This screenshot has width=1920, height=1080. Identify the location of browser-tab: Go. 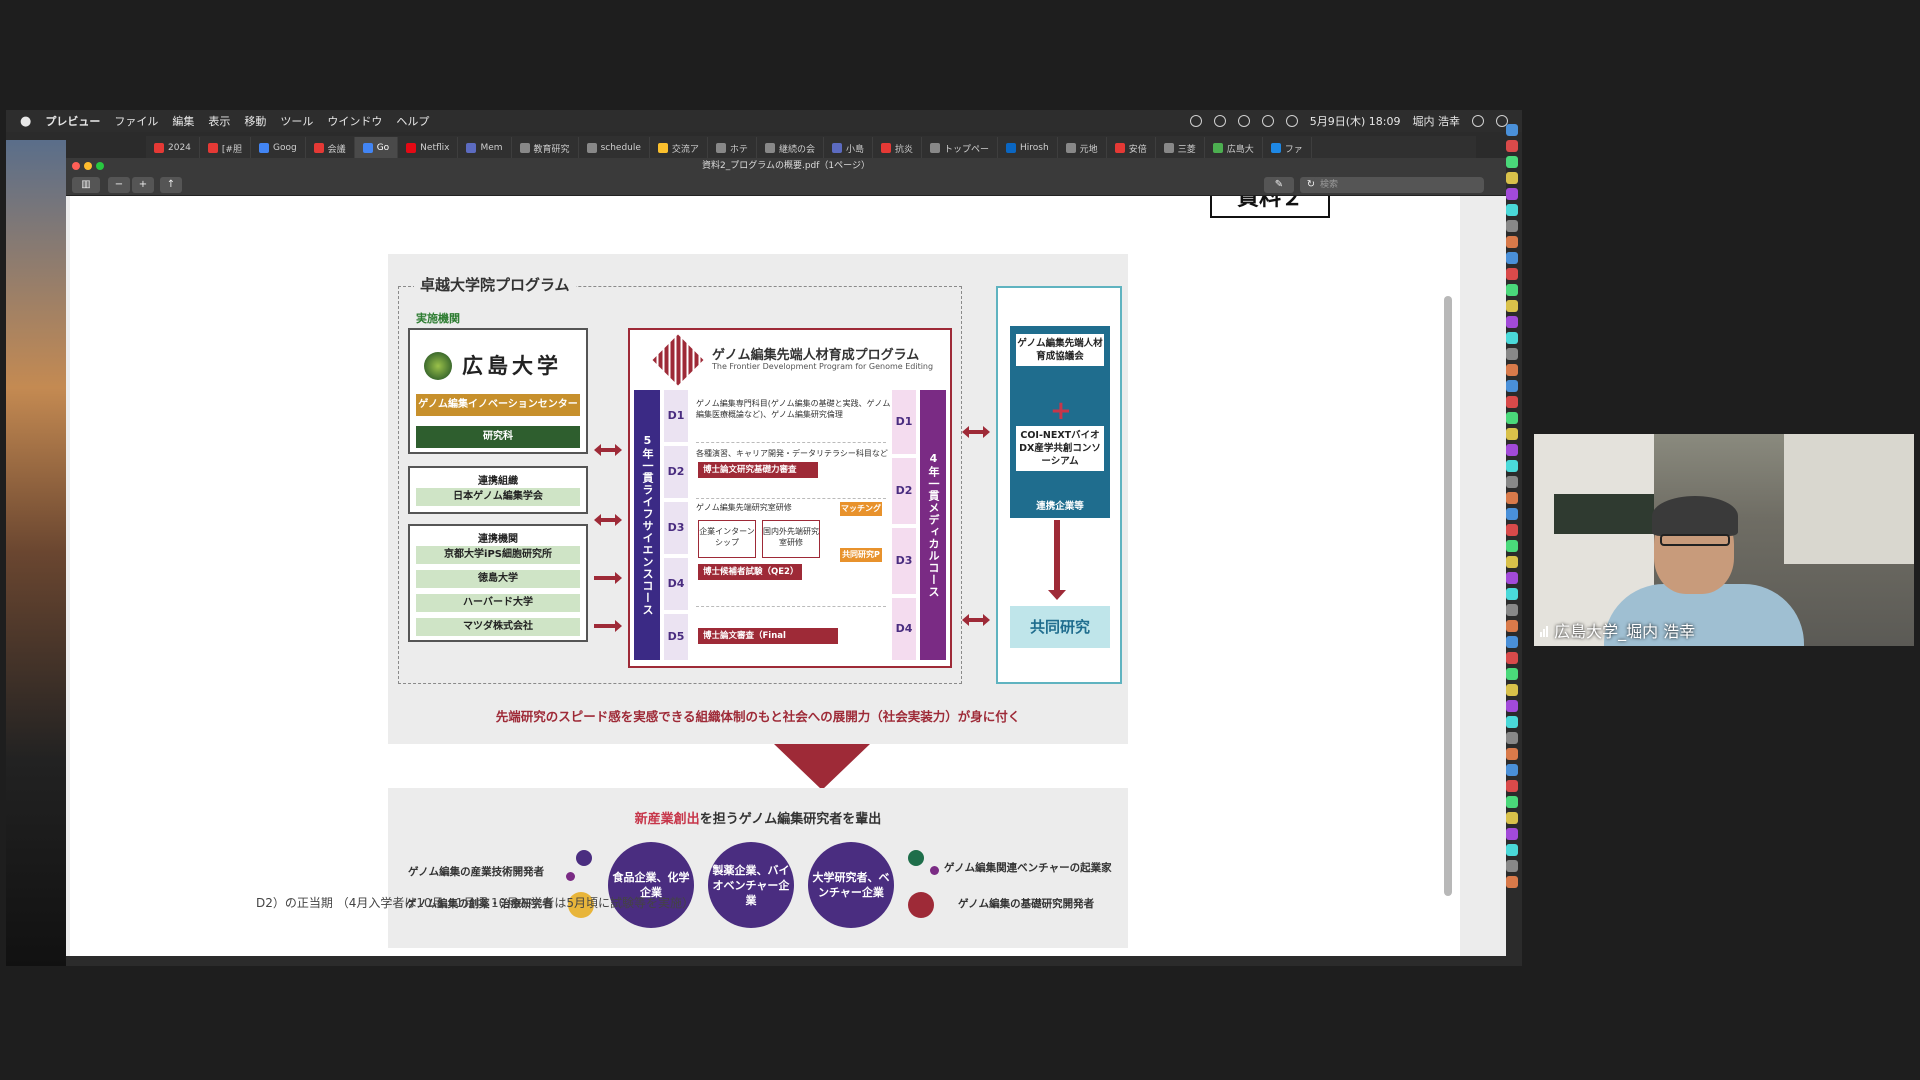
(376, 148).